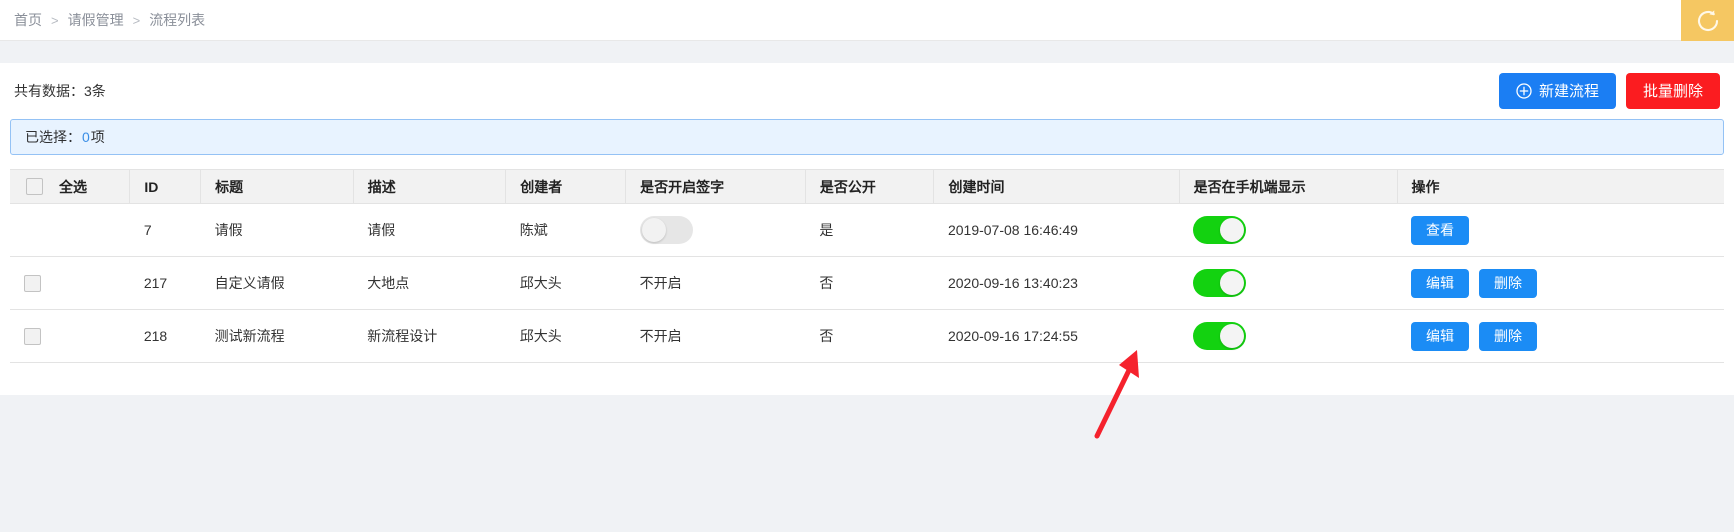  Describe the element at coordinates (277, 336) in the screenshot. I see `row-title: 测试新流程` at that location.